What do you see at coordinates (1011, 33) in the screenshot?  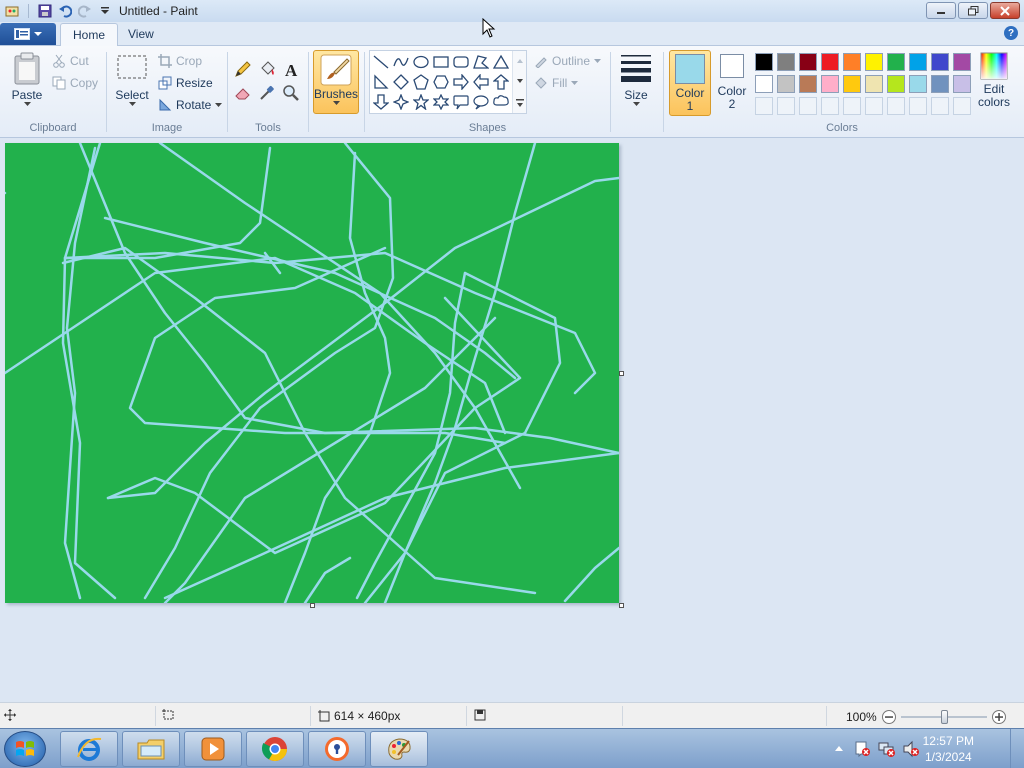 I see `help-icon: ?` at bounding box center [1011, 33].